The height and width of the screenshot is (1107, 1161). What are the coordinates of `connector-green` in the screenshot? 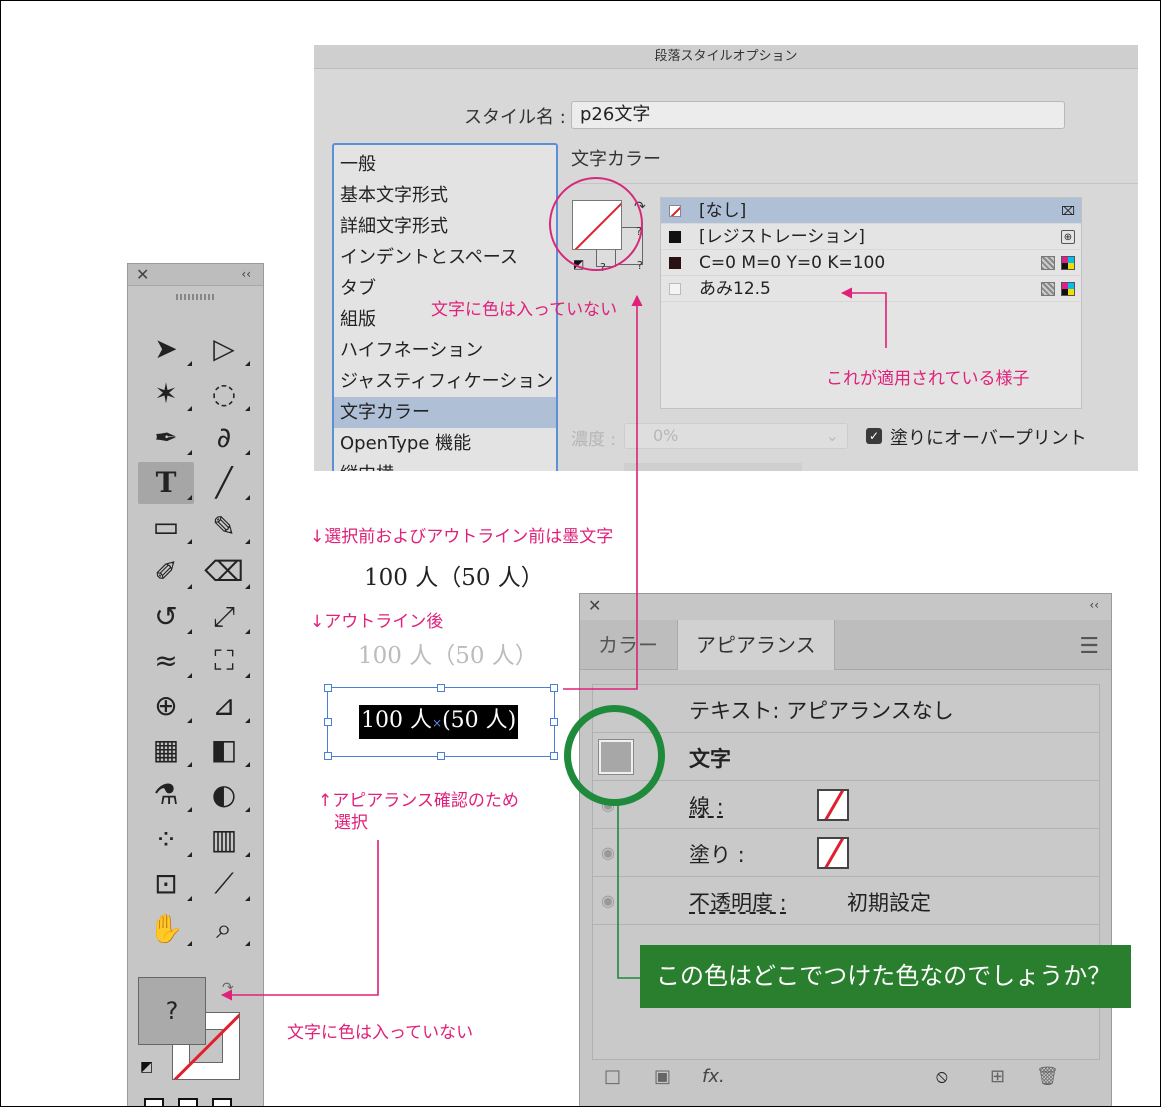 It's located at (628, 891).